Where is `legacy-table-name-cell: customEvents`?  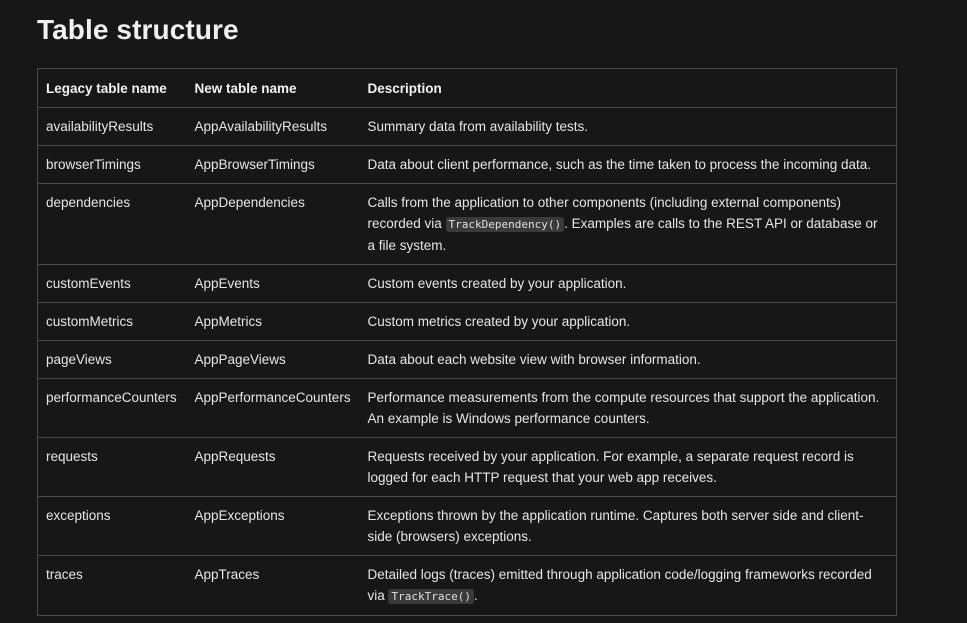 legacy-table-name-cell: customEvents is located at coordinates (112, 283).